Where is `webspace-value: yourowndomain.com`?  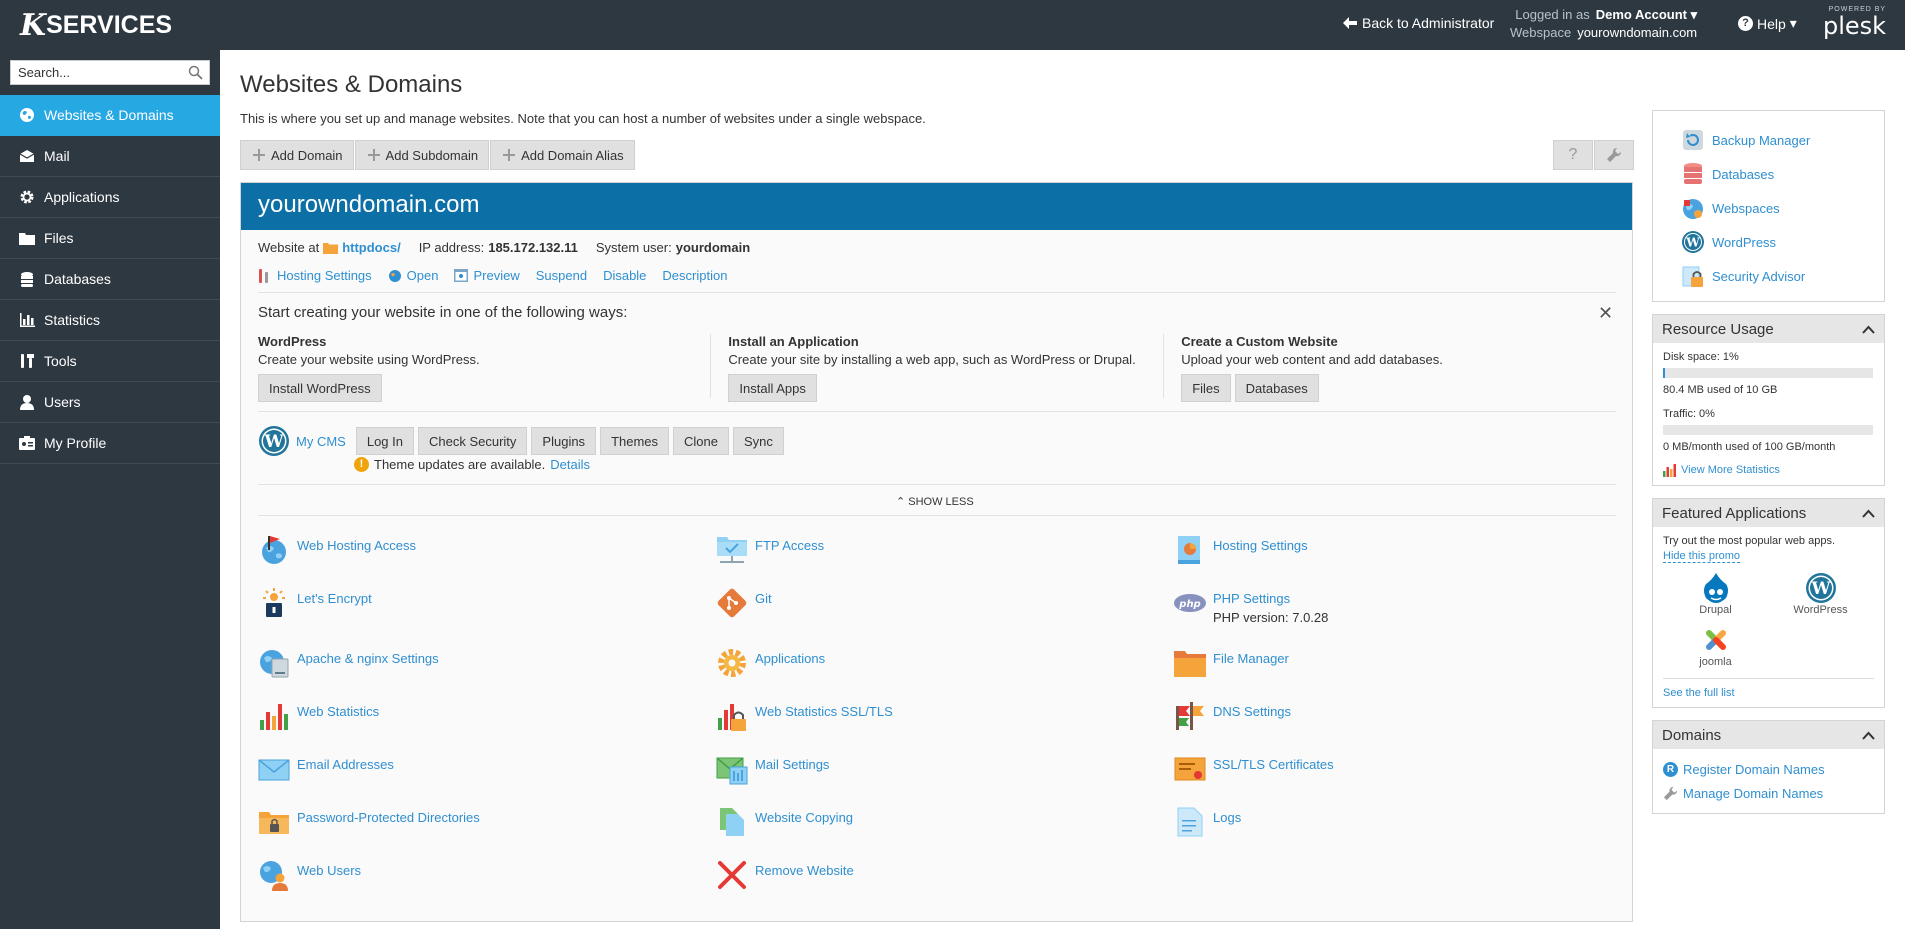 webspace-value: yourowndomain.com is located at coordinates (1637, 33).